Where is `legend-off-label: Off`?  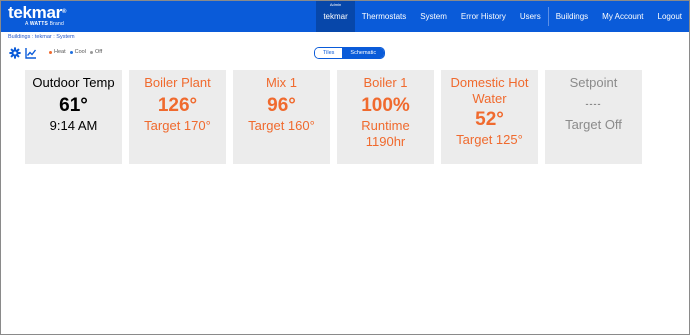 legend-off-label: Off is located at coordinates (98, 52).